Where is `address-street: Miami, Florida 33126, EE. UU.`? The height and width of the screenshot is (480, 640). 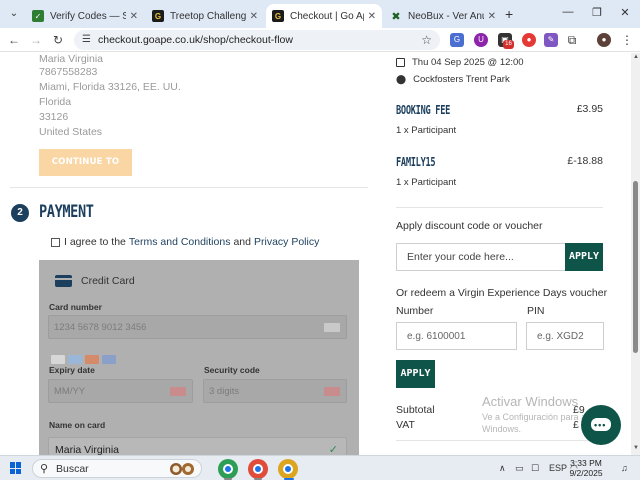 address-street: Miami, Florida 33126, EE. UU. is located at coordinates (110, 87).